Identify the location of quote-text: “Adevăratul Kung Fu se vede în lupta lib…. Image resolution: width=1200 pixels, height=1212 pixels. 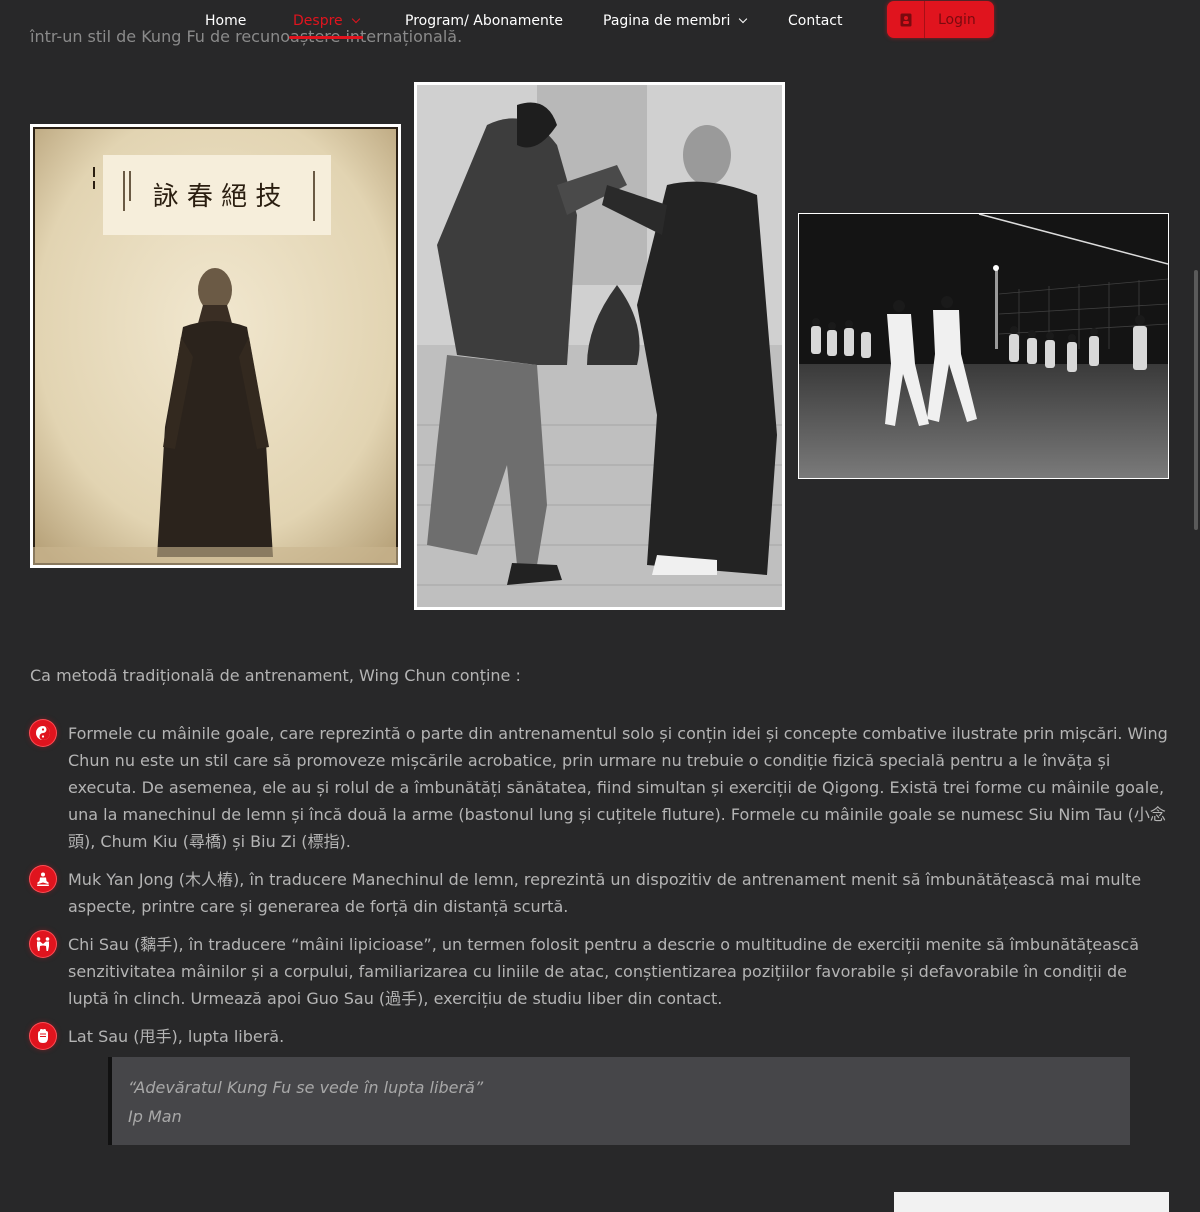
(306, 1087).